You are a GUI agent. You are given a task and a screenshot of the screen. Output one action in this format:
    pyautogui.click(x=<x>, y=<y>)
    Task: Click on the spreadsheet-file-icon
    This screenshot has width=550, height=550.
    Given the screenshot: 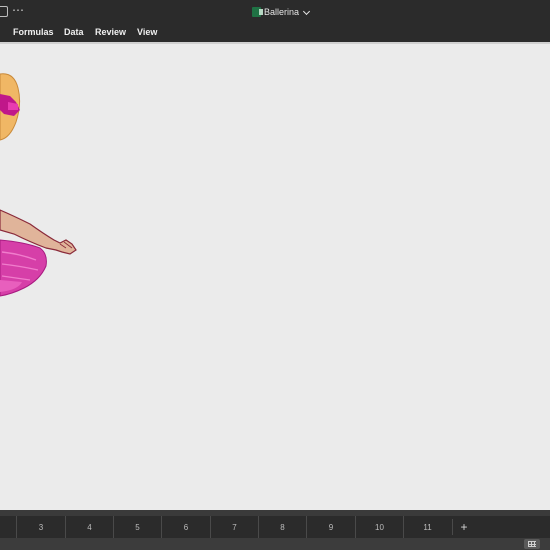 What is the action you would take?
    pyautogui.click(x=257, y=12)
    